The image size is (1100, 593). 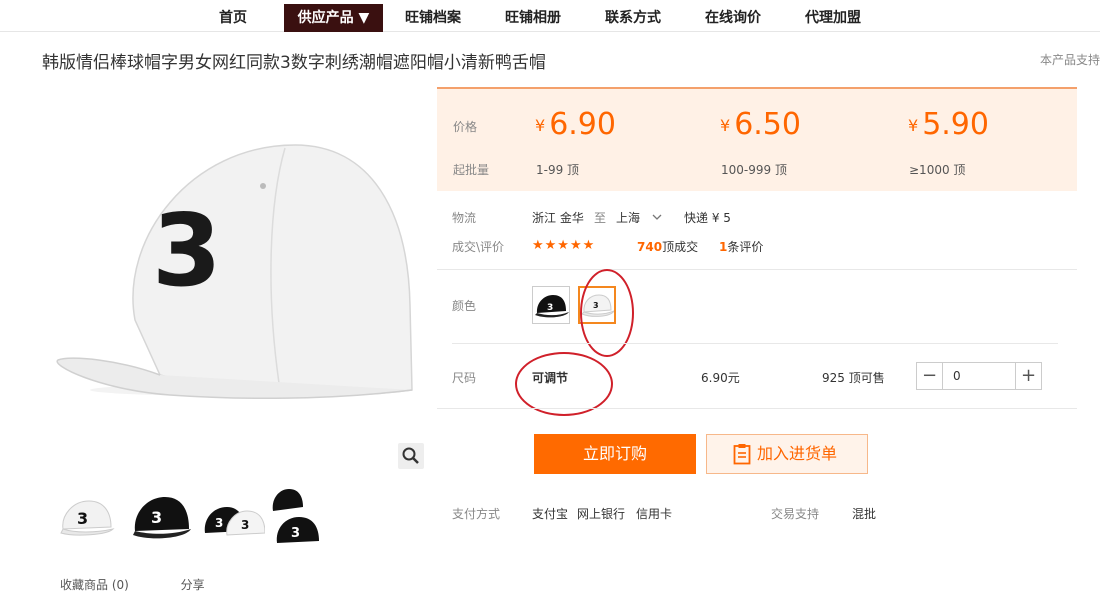 What do you see at coordinates (853, 378) in the screenshot?
I see `size-stock: 925 顶可售` at bounding box center [853, 378].